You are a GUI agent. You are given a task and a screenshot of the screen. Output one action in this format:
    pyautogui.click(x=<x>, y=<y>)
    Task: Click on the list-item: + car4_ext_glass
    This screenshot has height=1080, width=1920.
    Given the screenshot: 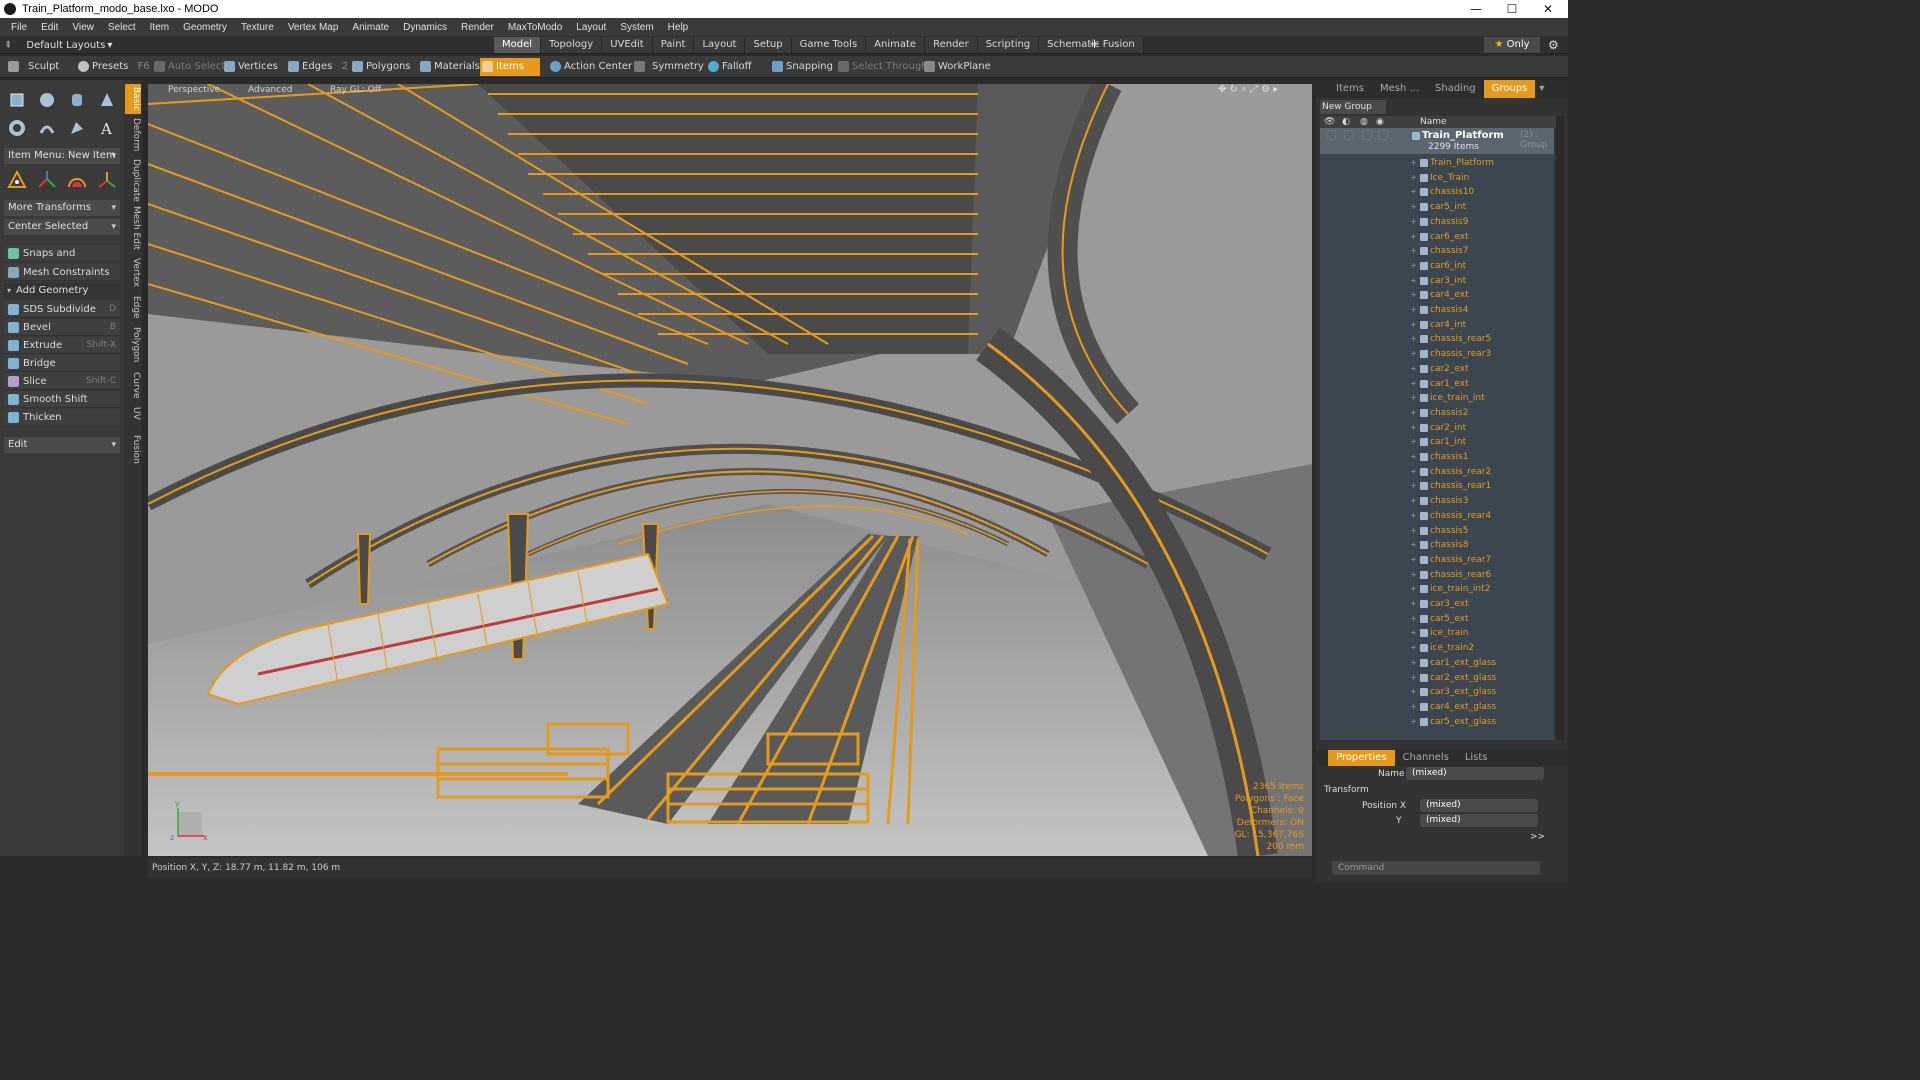 What is the action you would take?
    pyautogui.click(x=1437, y=707)
    